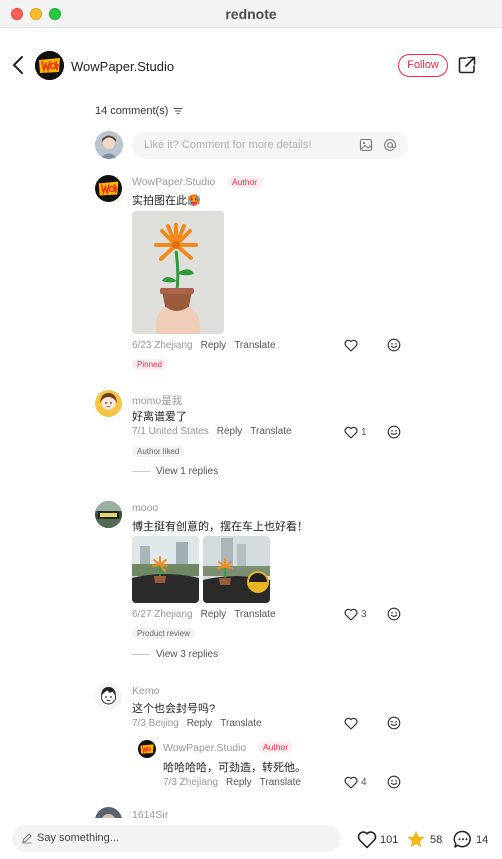 The width and height of the screenshot is (502, 859). I want to click on note-header: WowPaper.Studio Follow, so click(251, 66).